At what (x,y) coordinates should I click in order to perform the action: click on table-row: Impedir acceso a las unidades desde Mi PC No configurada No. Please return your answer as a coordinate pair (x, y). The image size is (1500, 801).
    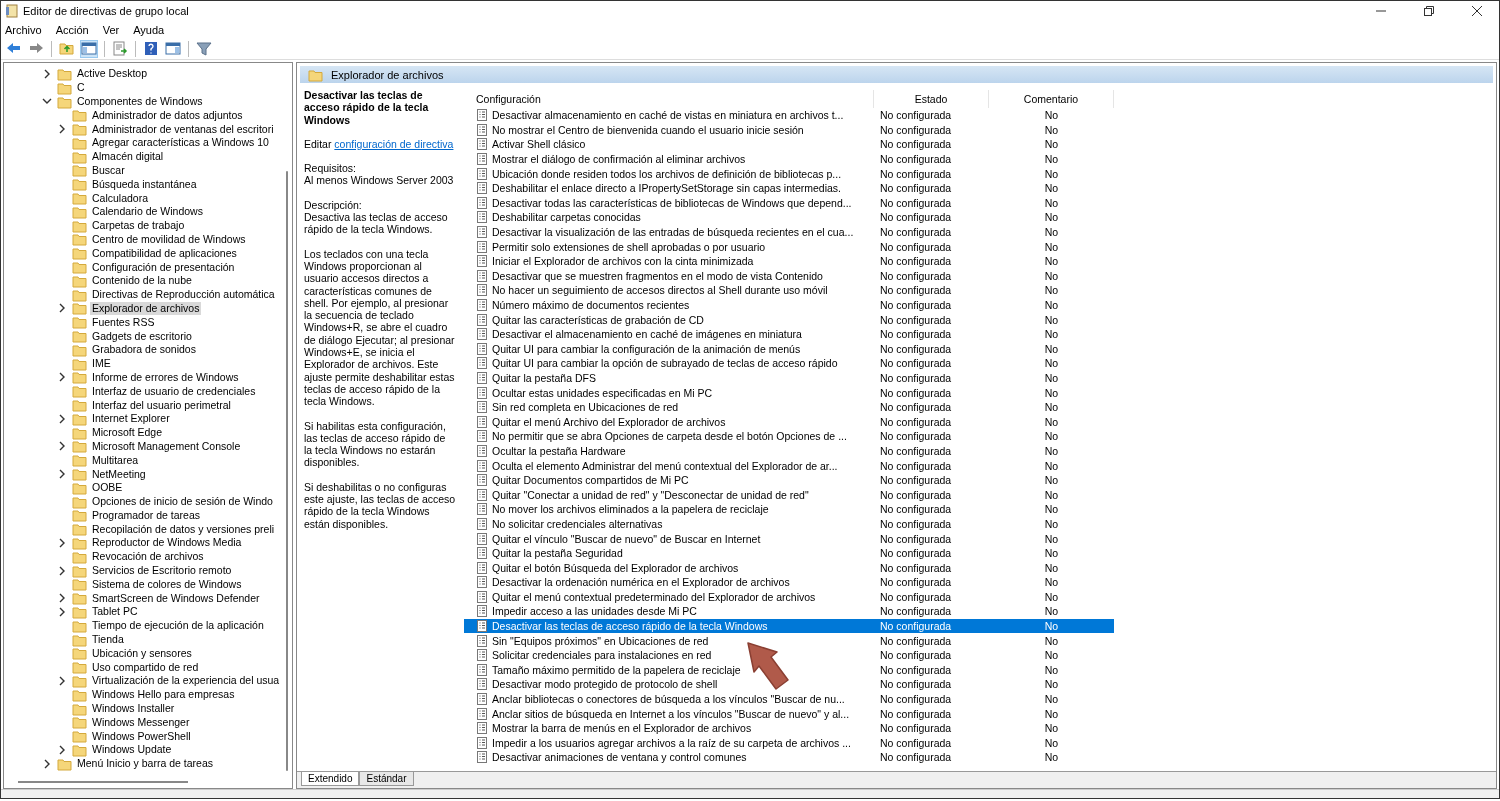
    Looking at the image, I should click on (789, 611).